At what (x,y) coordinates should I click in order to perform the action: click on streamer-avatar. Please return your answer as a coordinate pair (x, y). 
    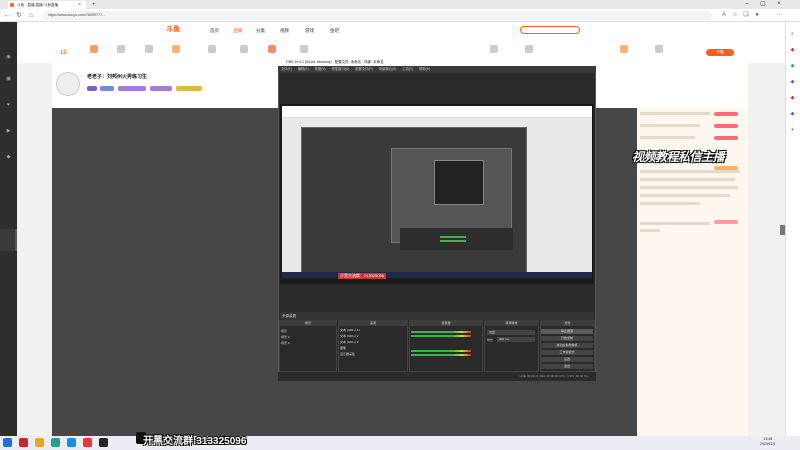
    Looking at the image, I should click on (68, 84).